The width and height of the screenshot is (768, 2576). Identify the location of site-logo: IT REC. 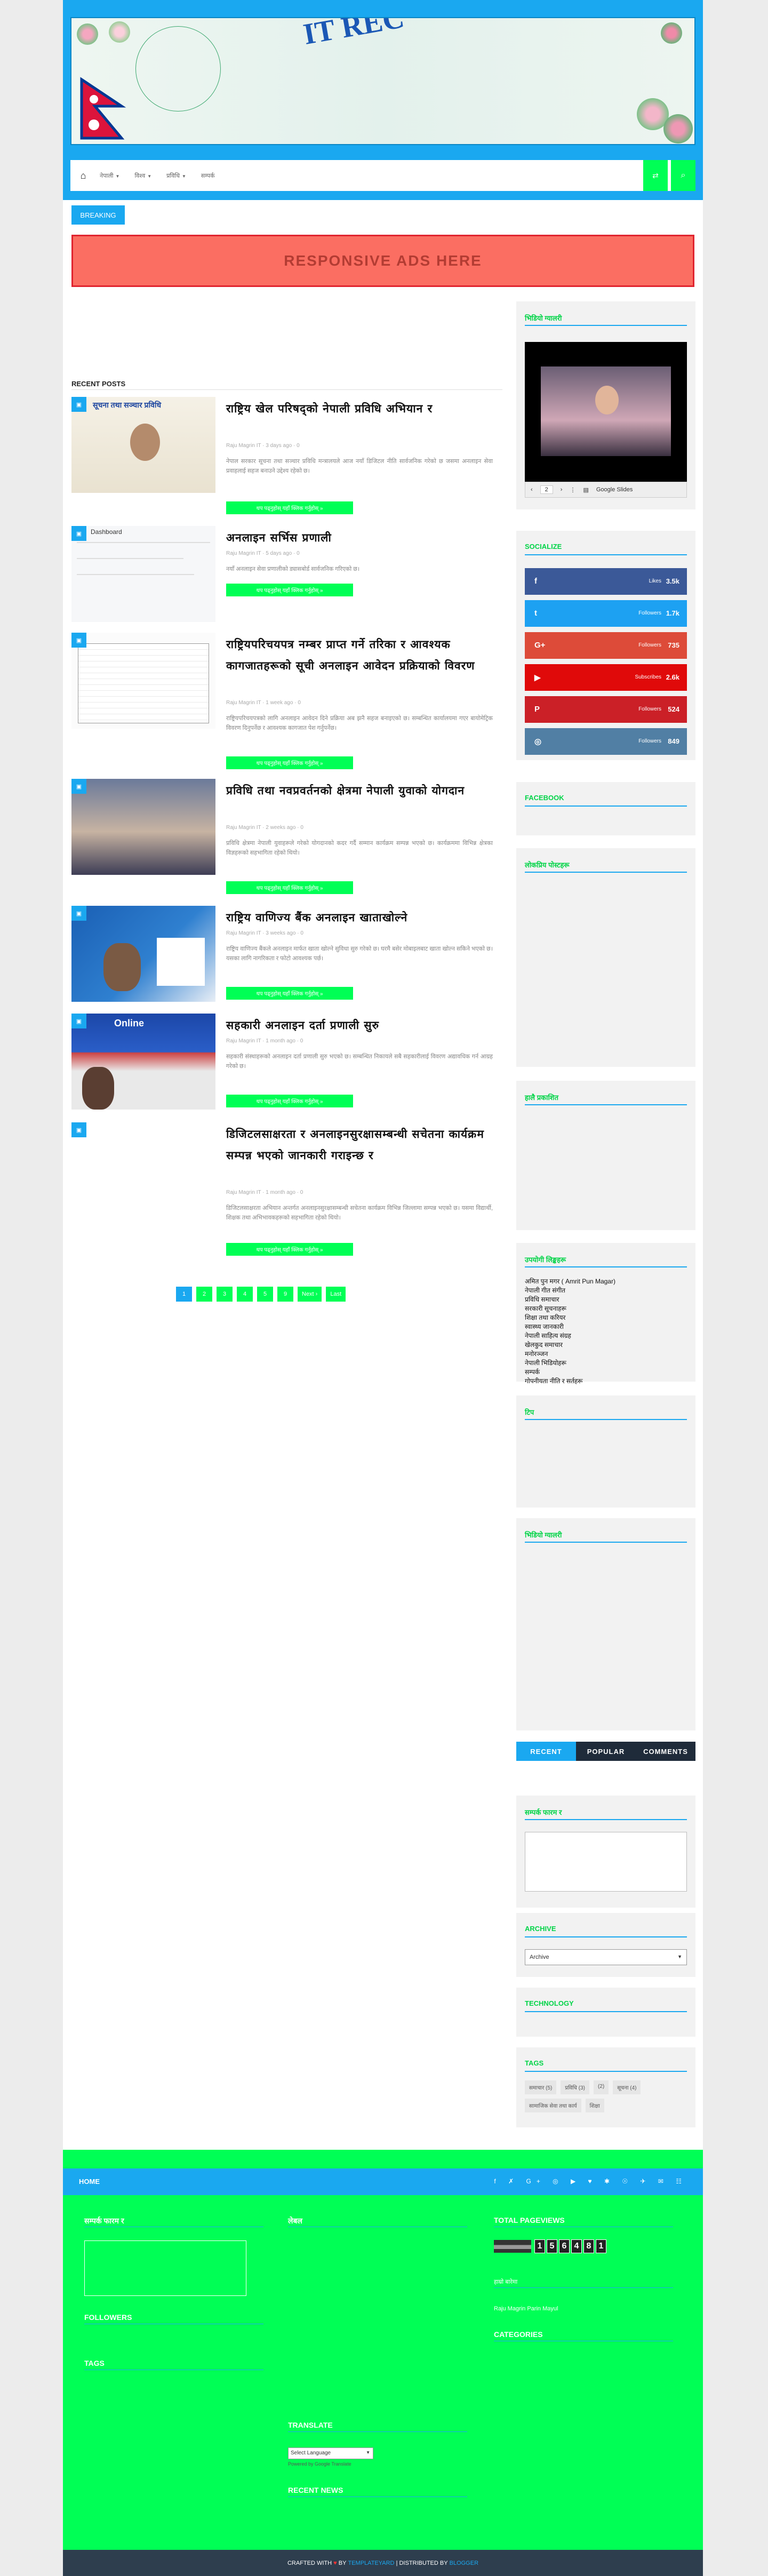
(354, 35).